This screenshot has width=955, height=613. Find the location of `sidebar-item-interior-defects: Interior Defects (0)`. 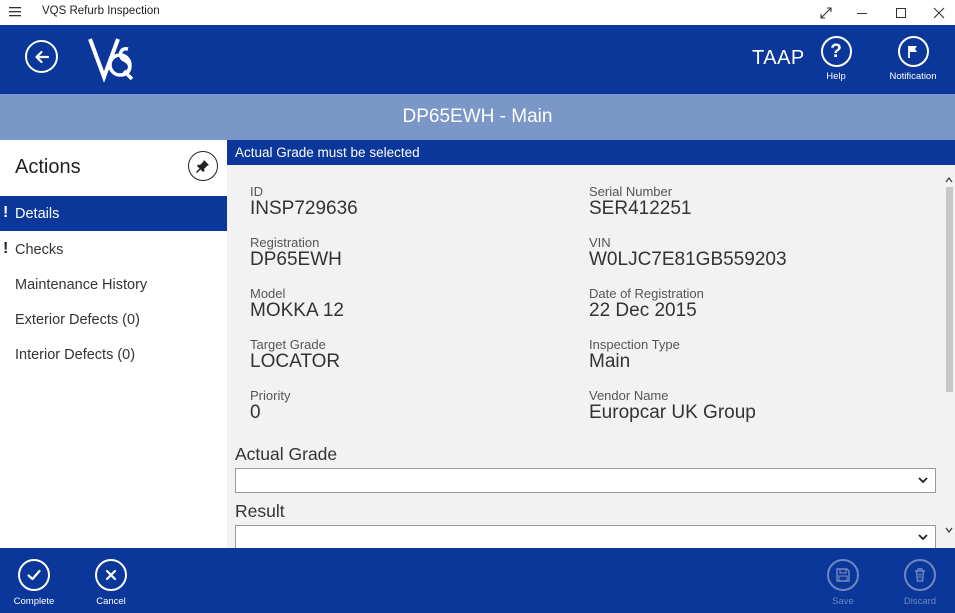

sidebar-item-interior-defects: Interior Defects (0) is located at coordinates (113, 354).